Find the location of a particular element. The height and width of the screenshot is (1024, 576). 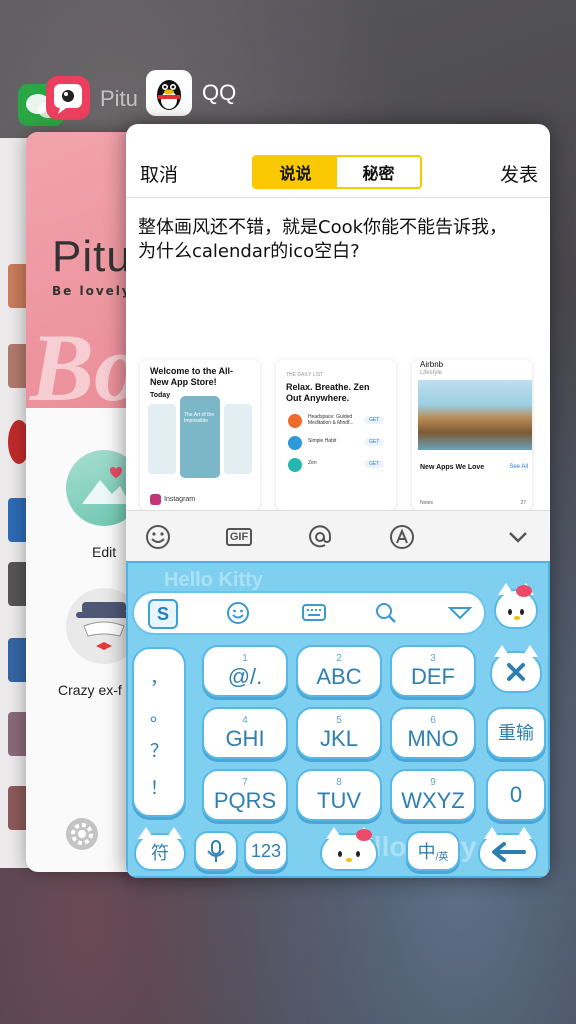

key-3: 3 DEF is located at coordinates (433, 671).